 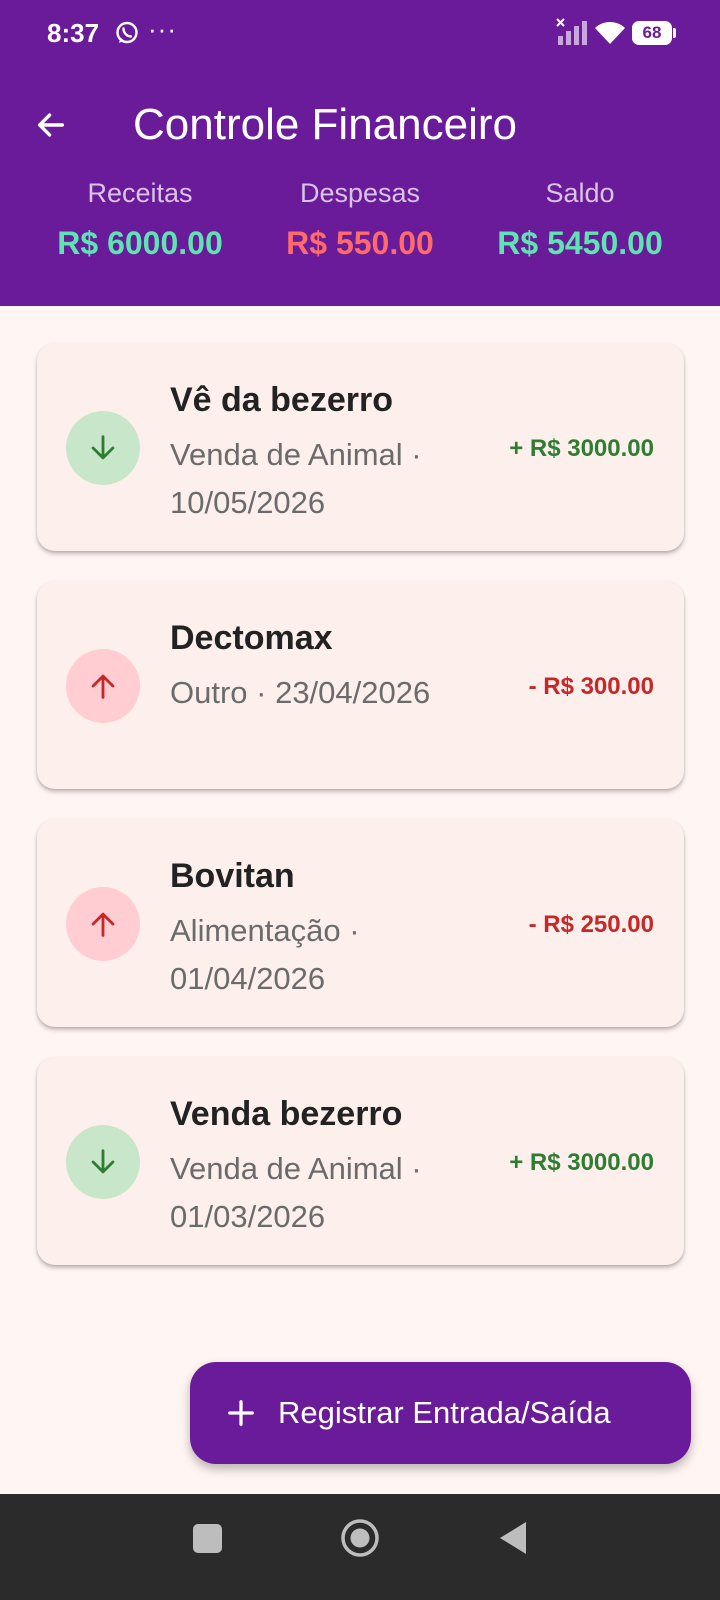 I want to click on back-button, so click(x=51, y=125).